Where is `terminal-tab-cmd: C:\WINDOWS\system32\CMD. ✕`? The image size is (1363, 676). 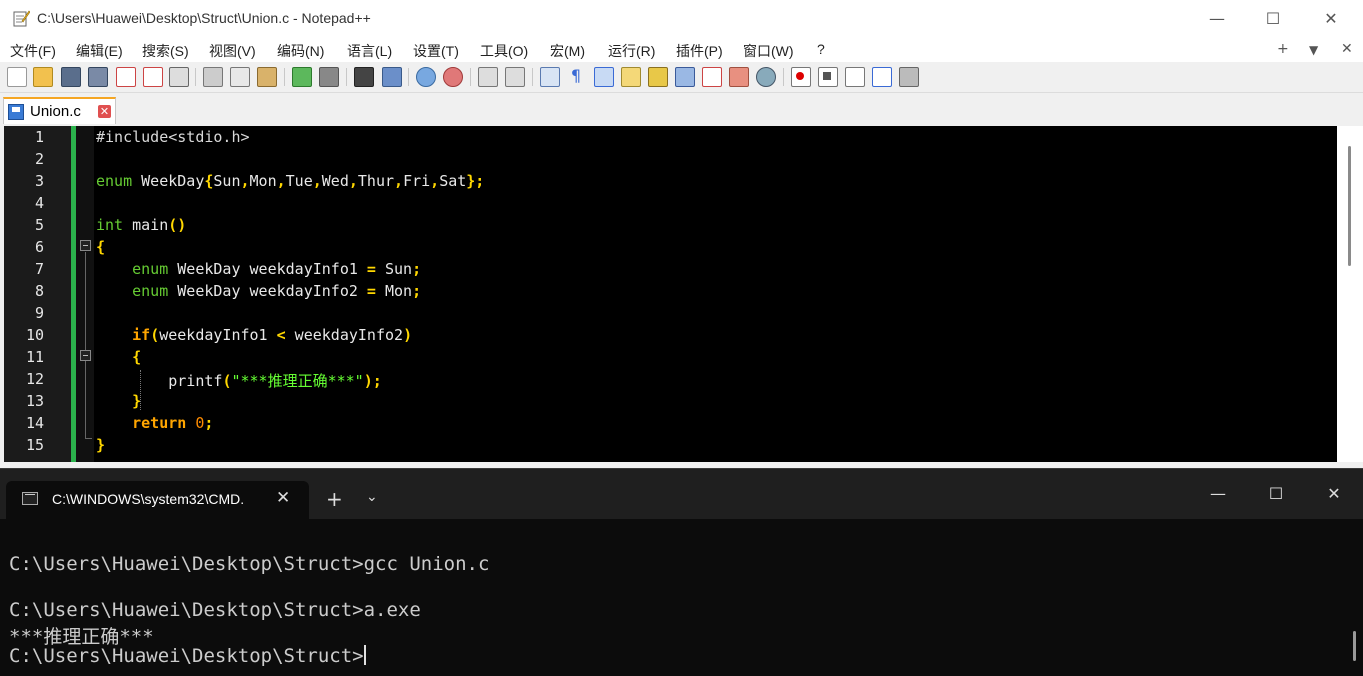 terminal-tab-cmd: C:\WINDOWS\system32\CMD. ✕ is located at coordinates (157, 500).